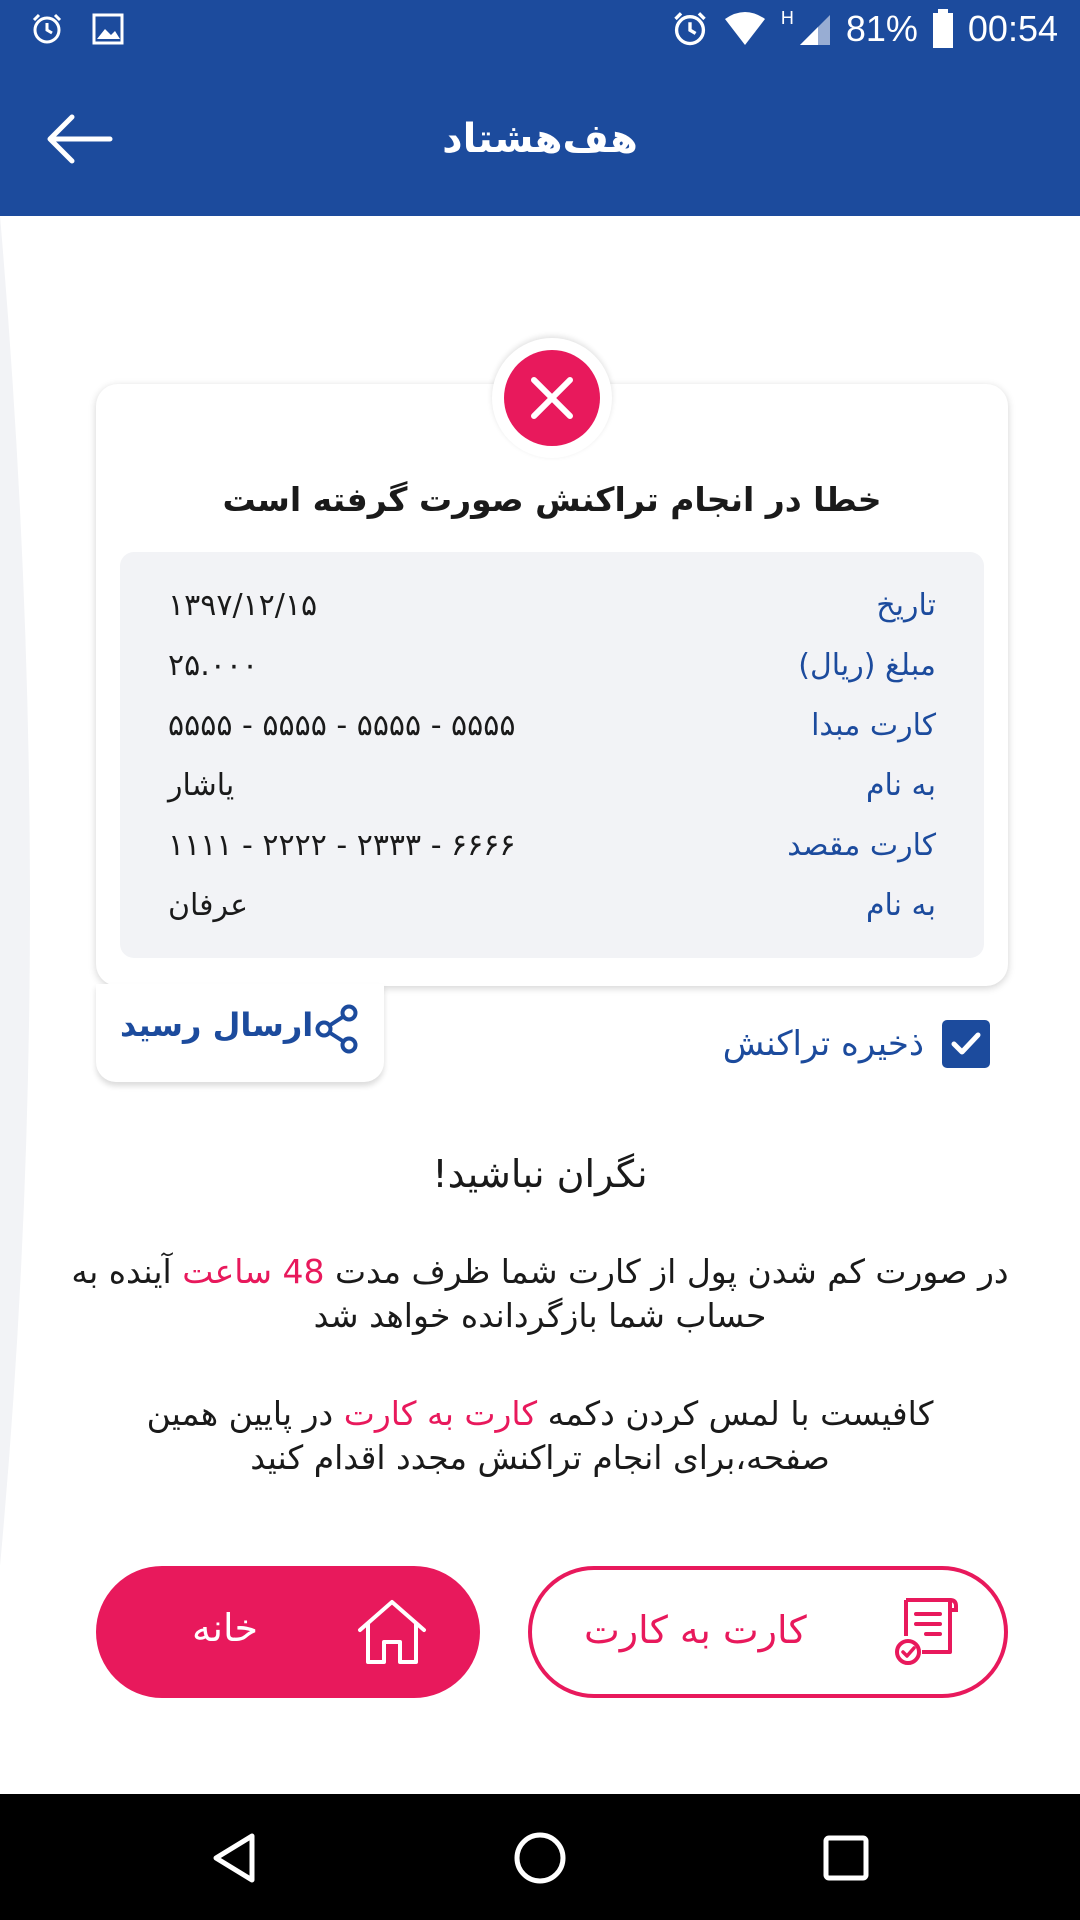 This screenshot has width=1080, height=1920. I want to click on info-title: نگران نباشید!, so click(540, 1174).